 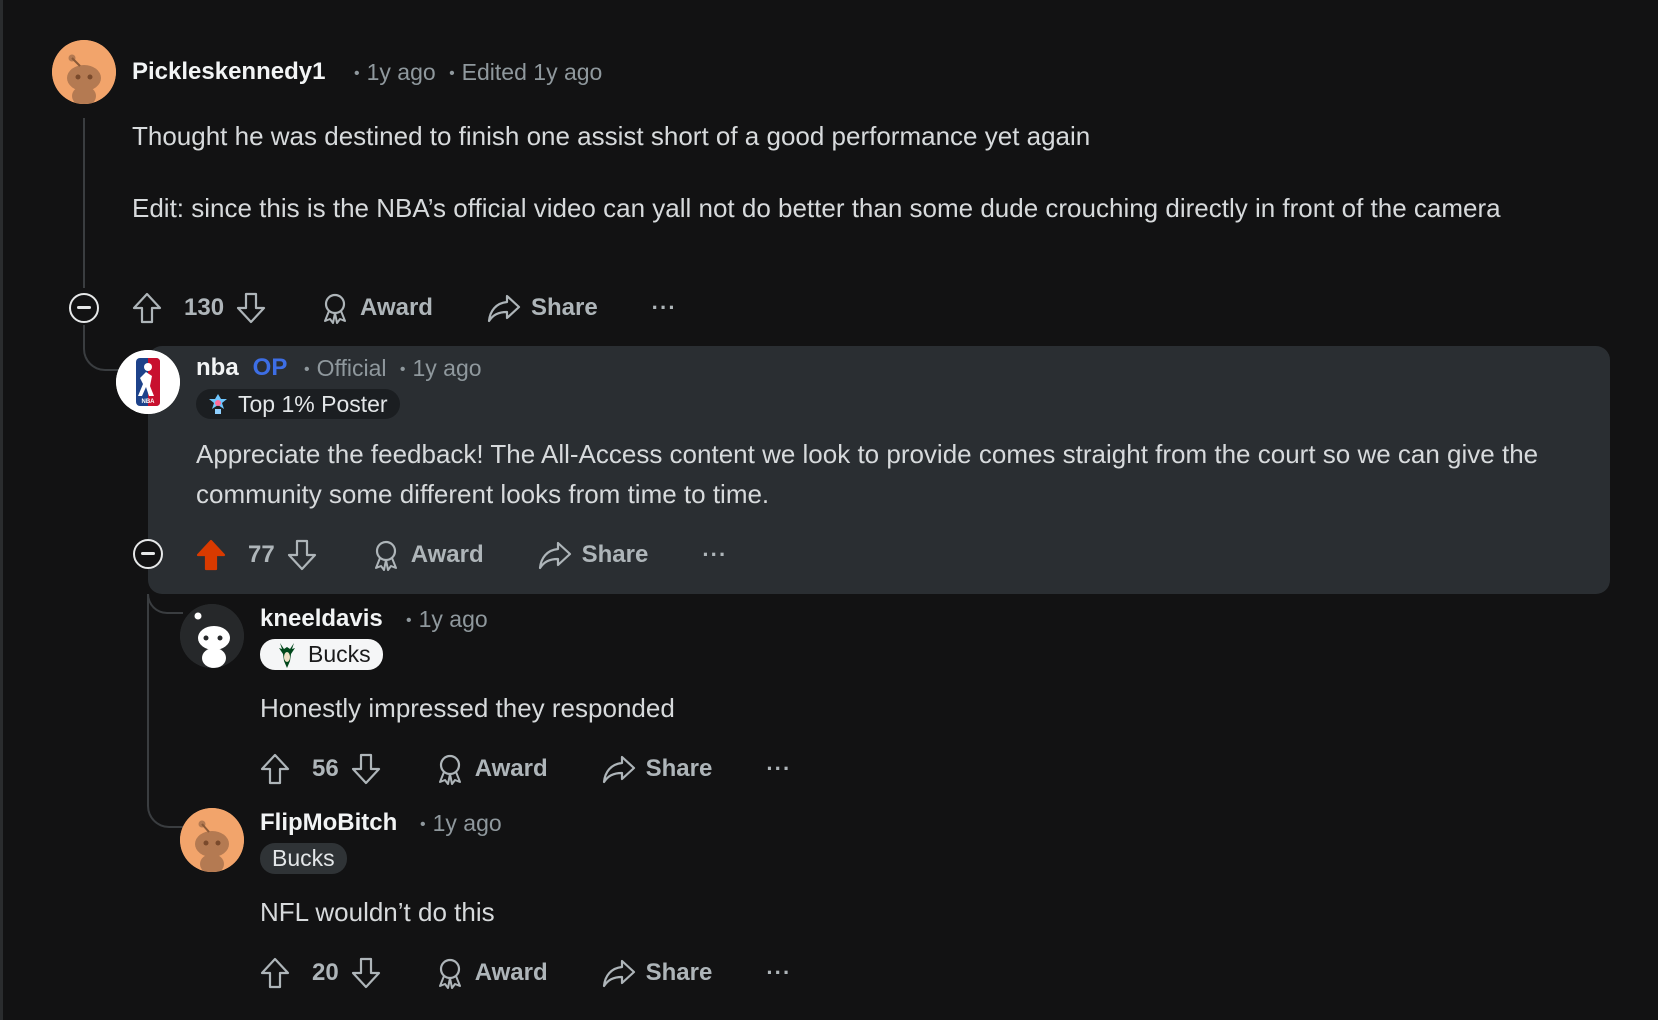 I want to click on flair-label: Top 1% Poster, so click(x=313, y=404).